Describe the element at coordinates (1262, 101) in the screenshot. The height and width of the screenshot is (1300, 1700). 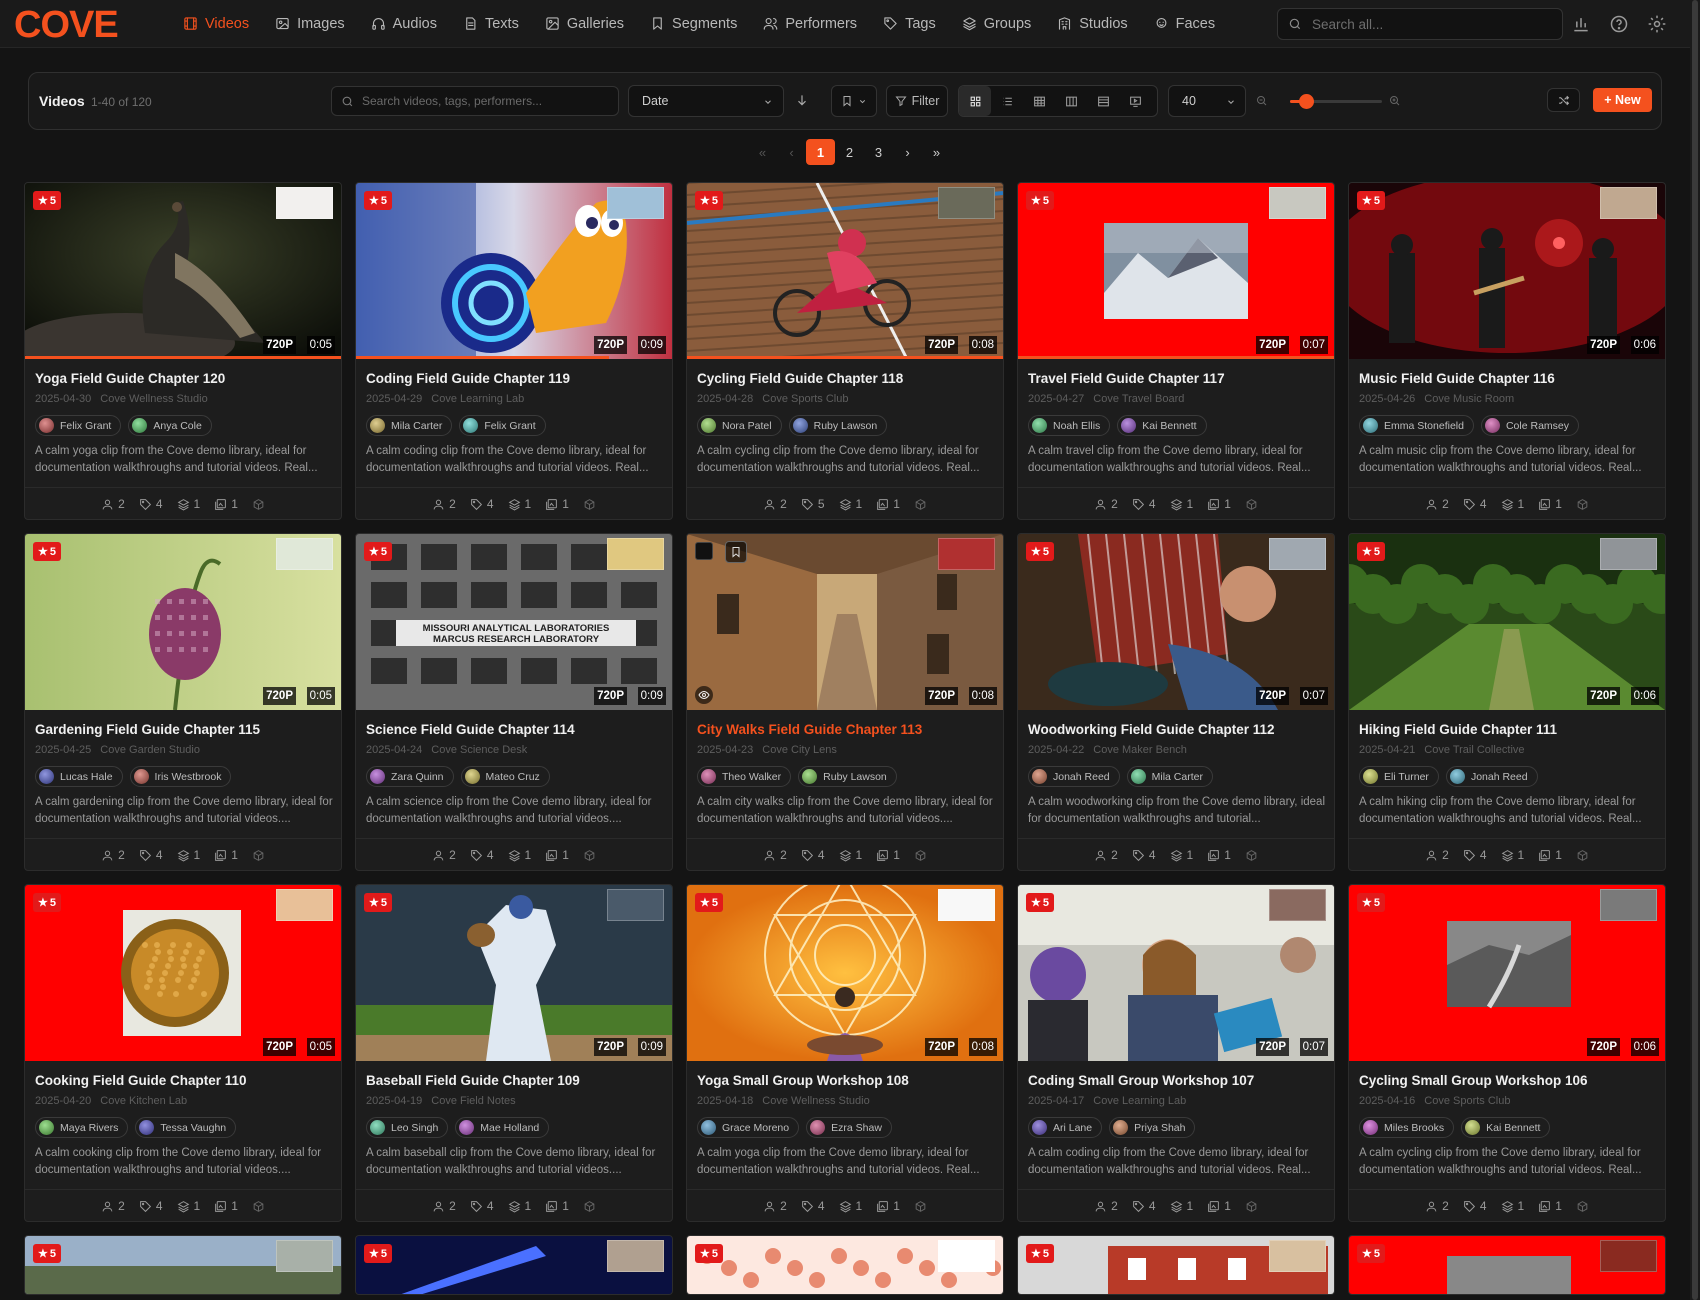
I see `zoom-out-icon` at that location.